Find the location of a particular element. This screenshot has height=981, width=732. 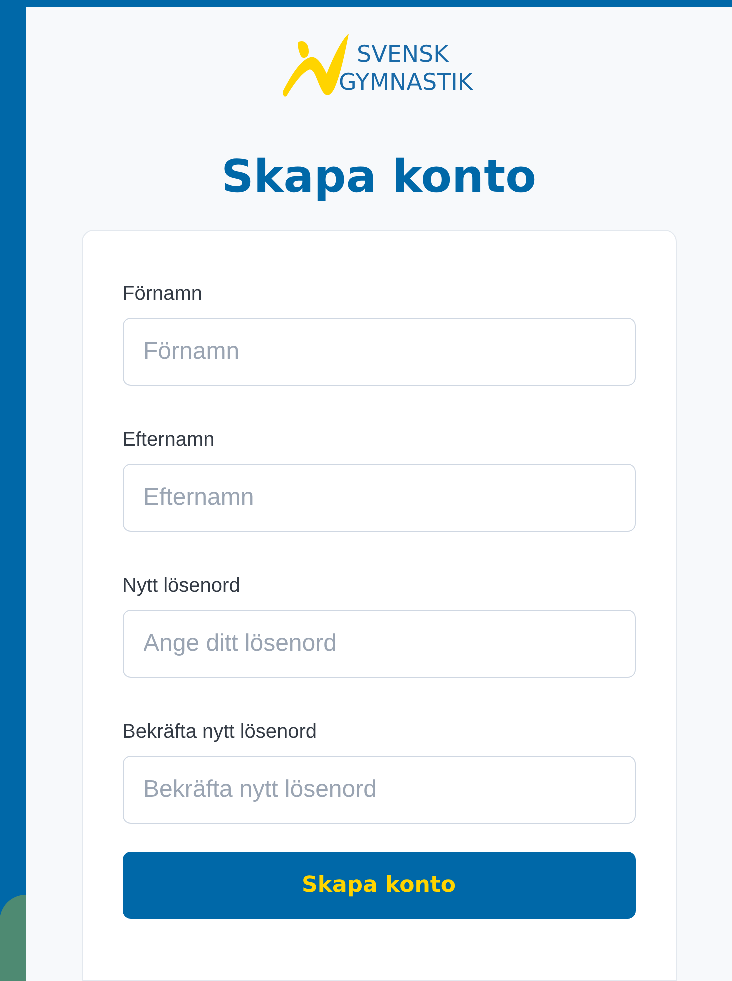

field-label: Förnamn is located at coordinates (163, 294).